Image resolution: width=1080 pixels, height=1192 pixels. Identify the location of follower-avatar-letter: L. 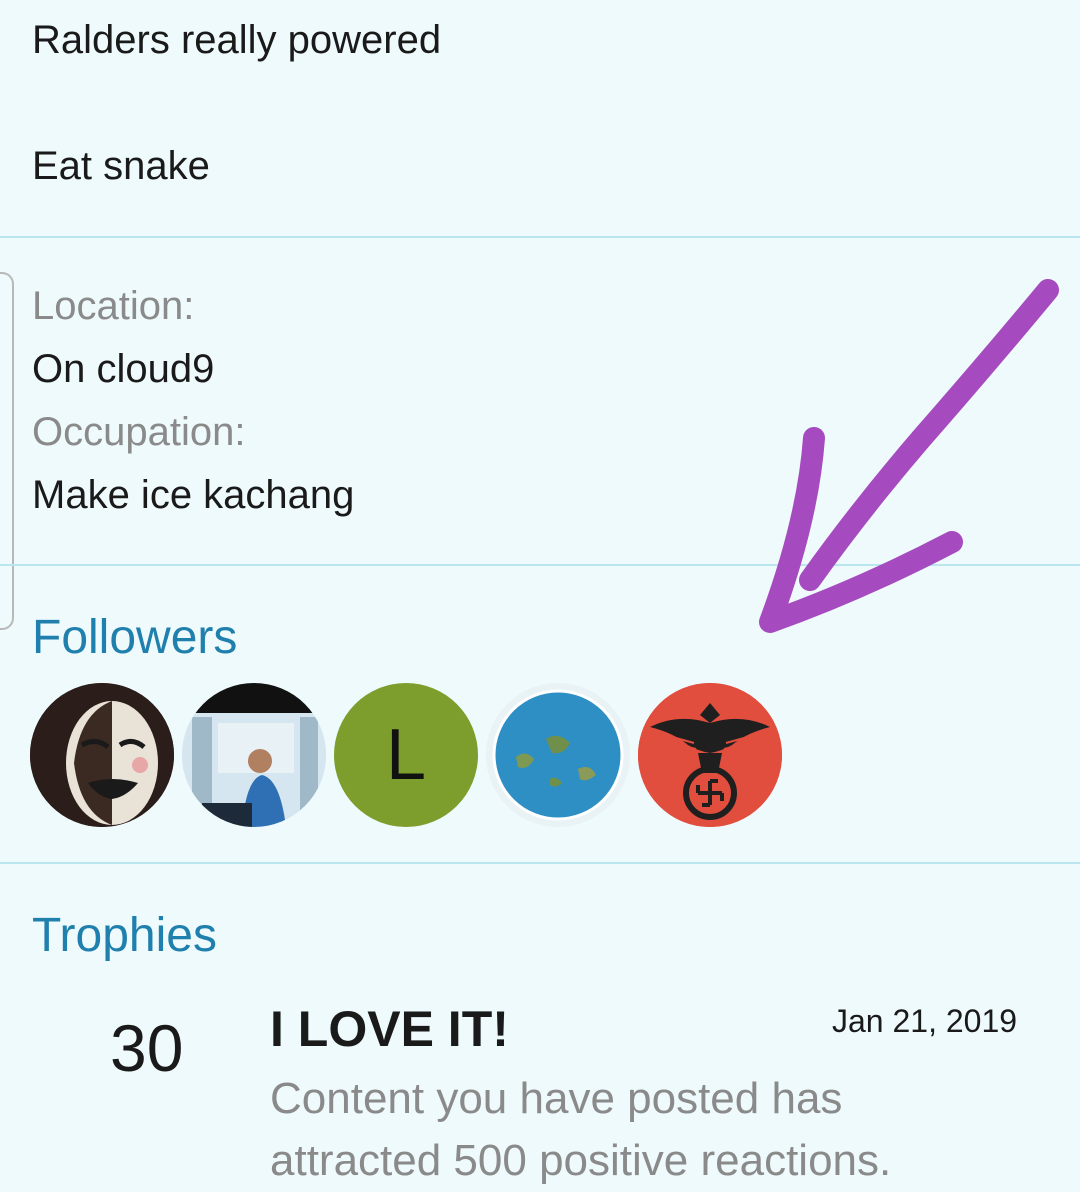
(406, 755).